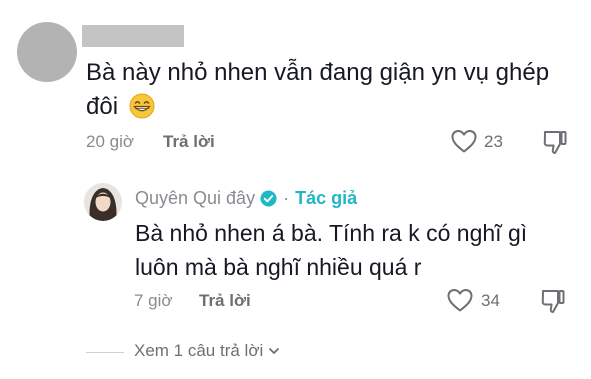  What do you see at coordinates (189, 142) in the screenshot?
I see `reply-button: Trả lời` at bounding box center [189, 142].